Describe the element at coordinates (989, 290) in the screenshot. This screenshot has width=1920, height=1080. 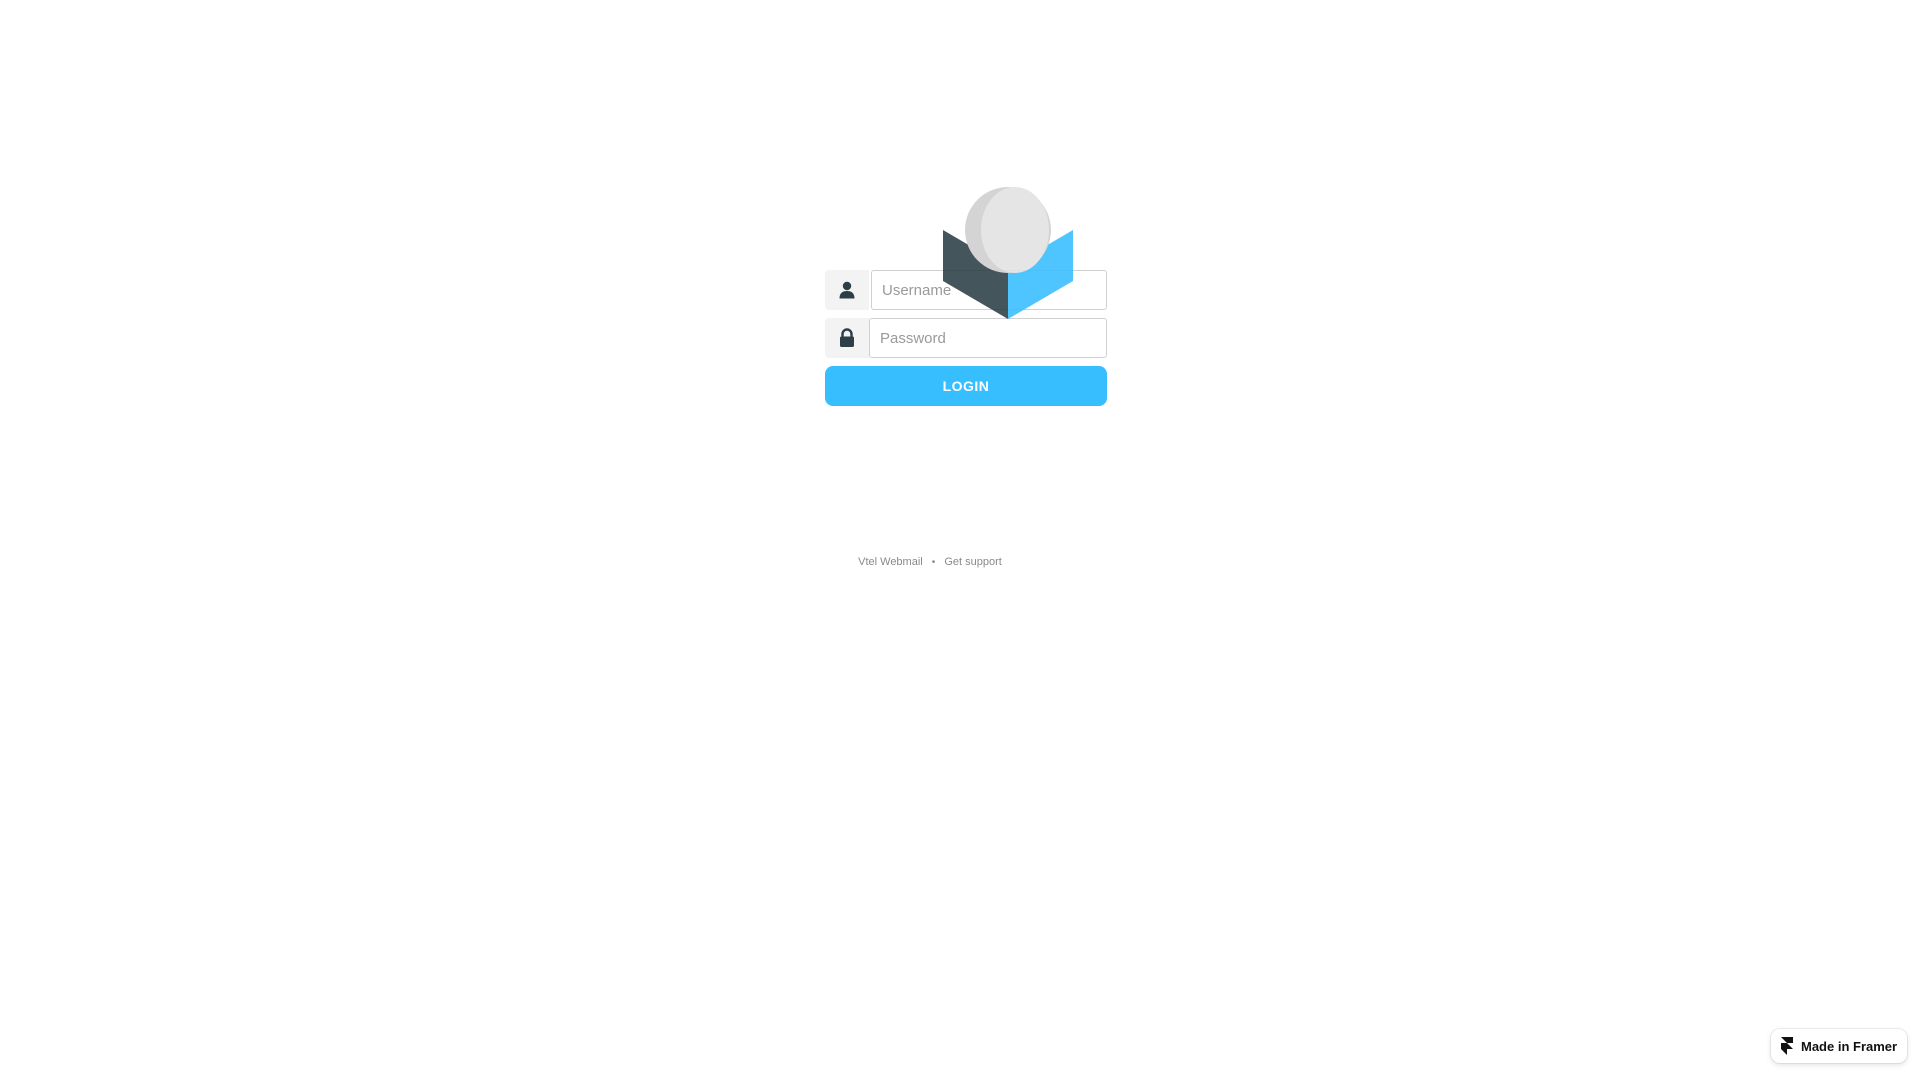
I see `username-input` at that location.